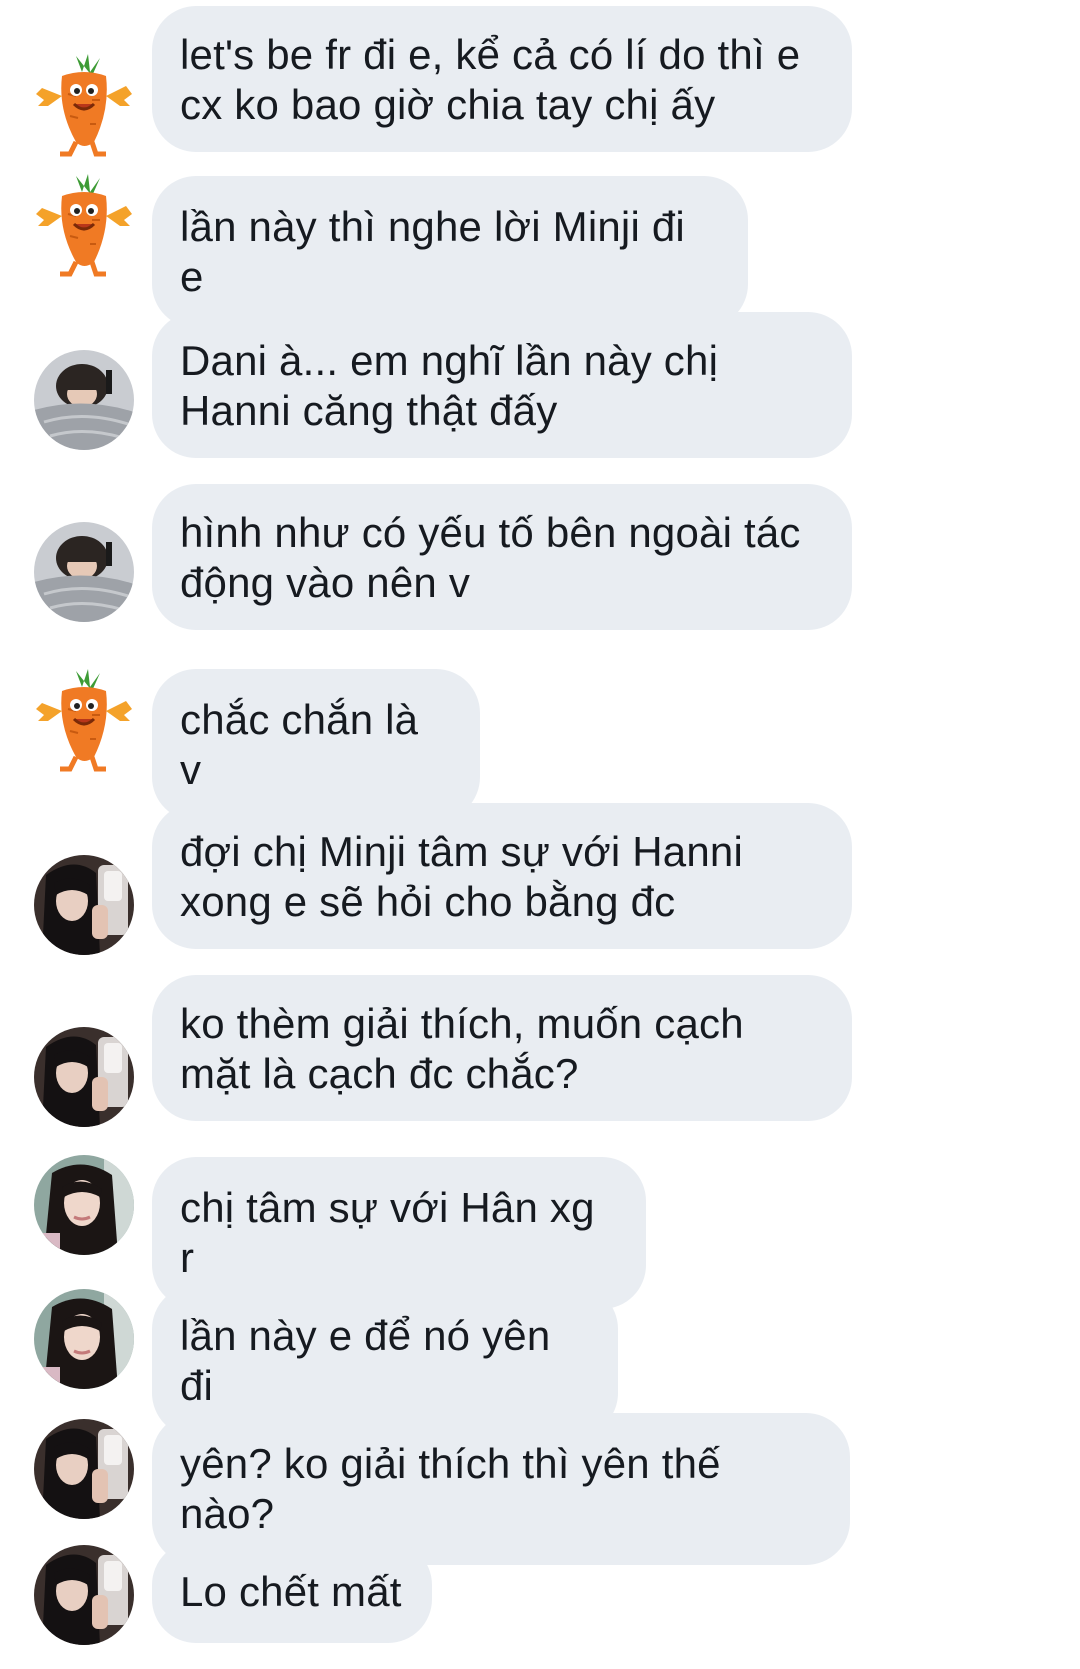 This screenshot has width=1080, height=1669. Describe the element at coordinates (316, 745) in the screenshot. I see `message-bubble: chắc chắn là v` at that location.